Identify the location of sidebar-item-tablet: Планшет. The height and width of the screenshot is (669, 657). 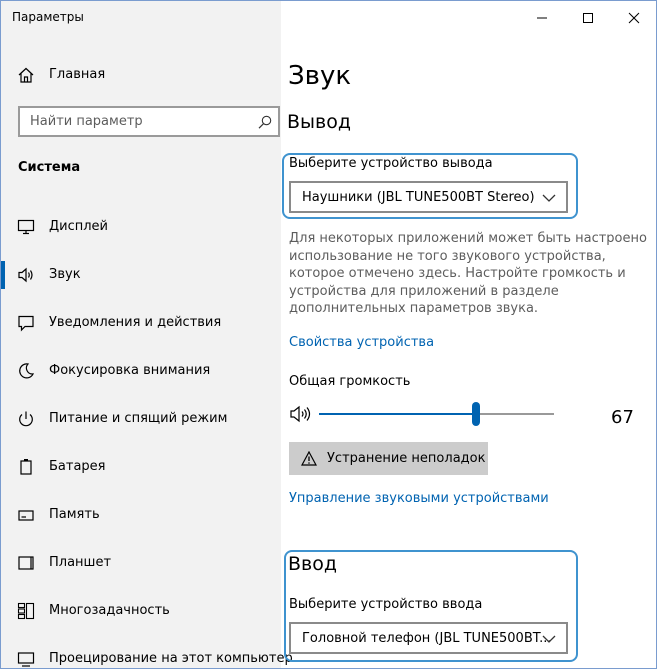
(141, 563).